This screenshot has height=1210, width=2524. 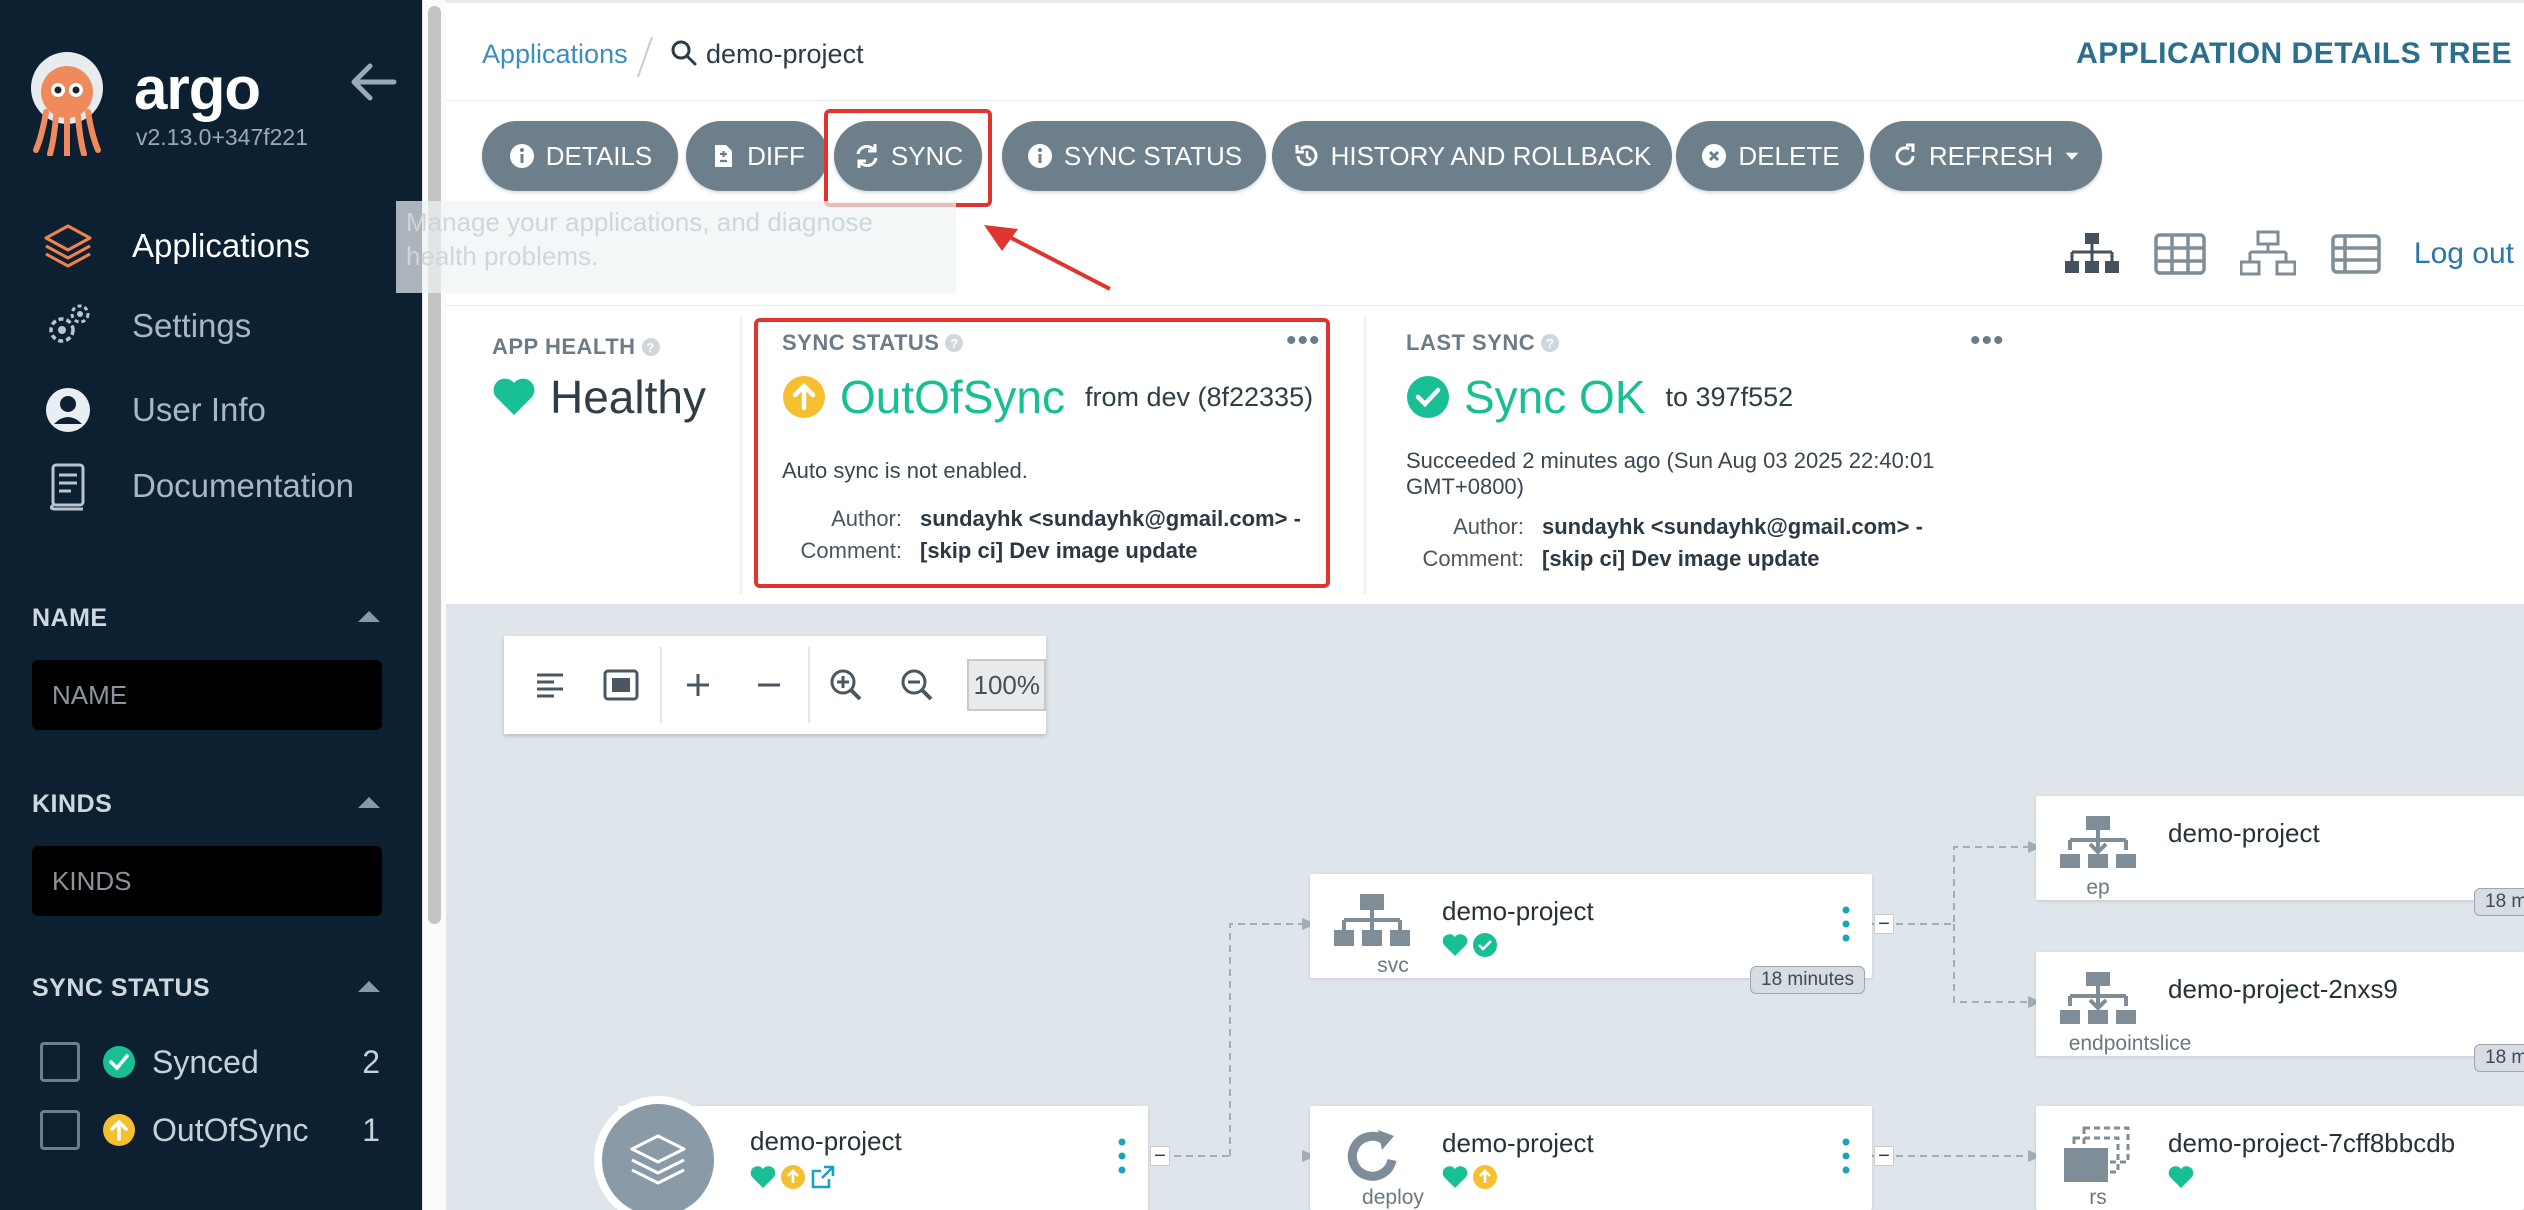 What do you see at coordinates (785, 54) in the screenshot?
I see `breadcrumb-current: demo-project` at bounding box center [785, 54].